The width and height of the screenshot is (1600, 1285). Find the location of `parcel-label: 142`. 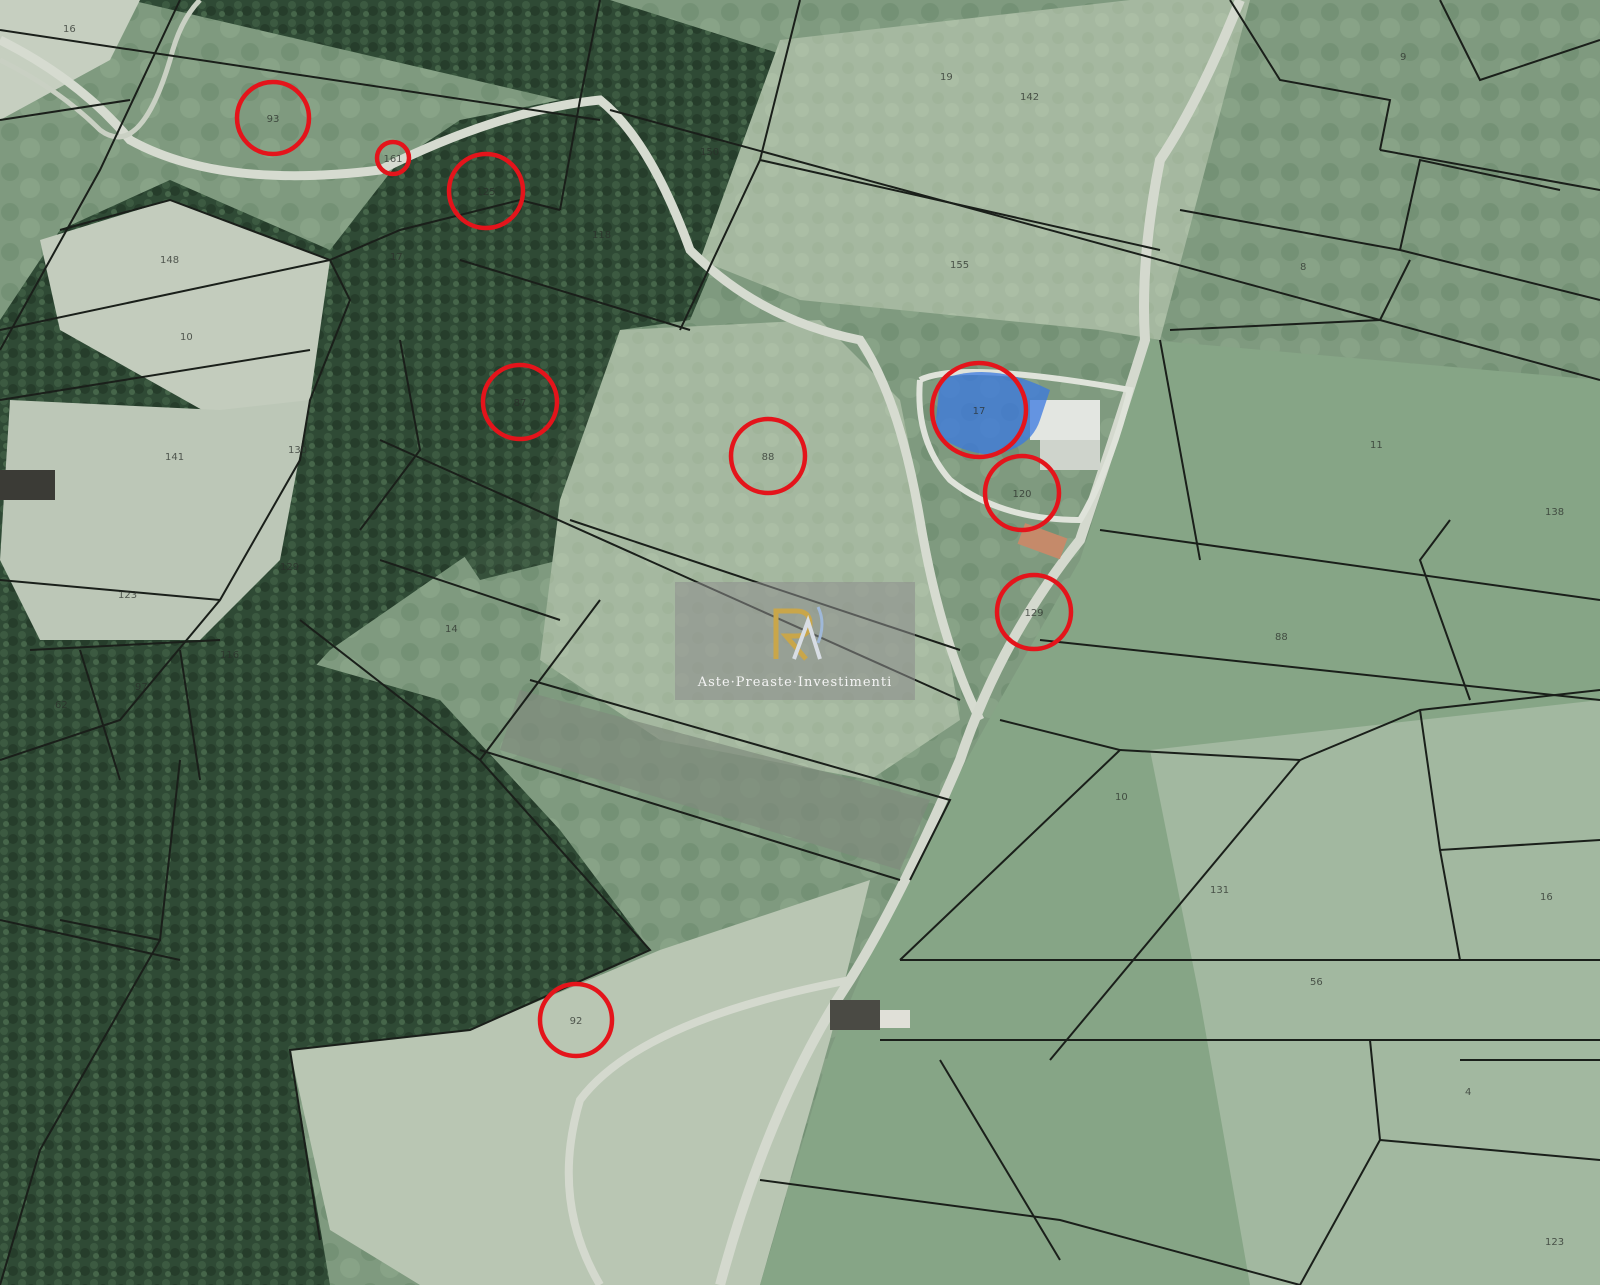

parcel-label: 142 is located at coordinates (1029, 97).